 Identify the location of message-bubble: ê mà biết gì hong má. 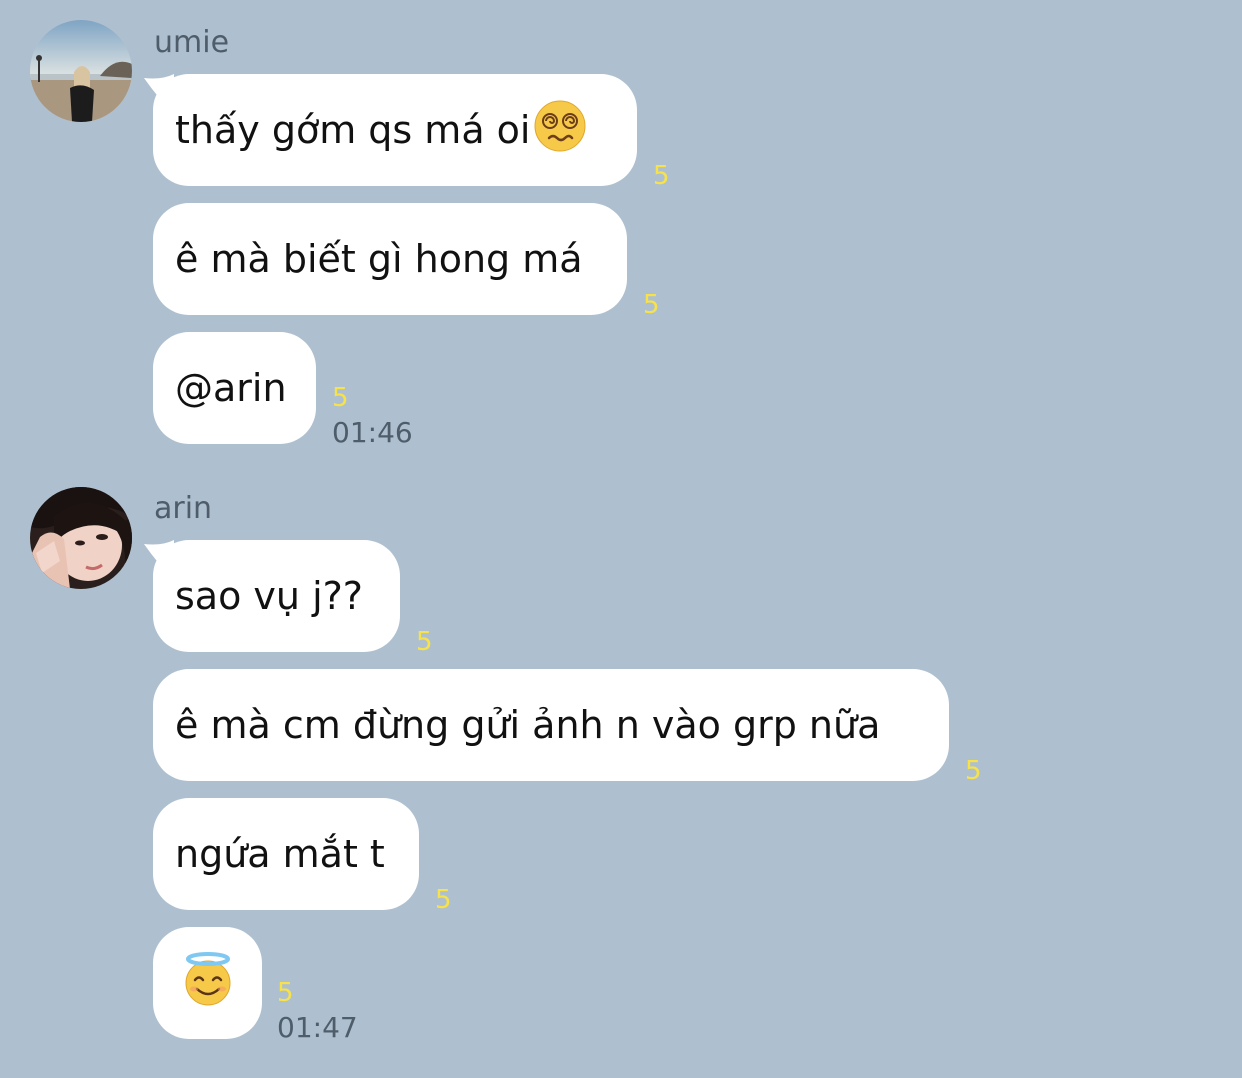
(390, 259).